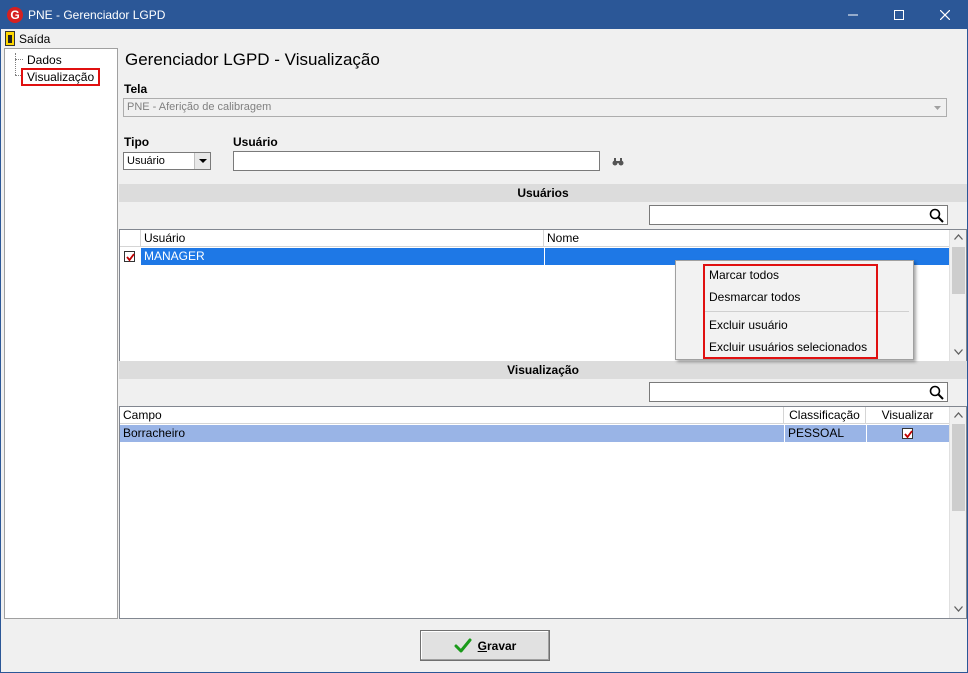 The height and width of the screenshot is (673, 968). Describe the element at coordinates (957, 512) in the screenshot. I see `visualizacao-scrollbar` at that location.